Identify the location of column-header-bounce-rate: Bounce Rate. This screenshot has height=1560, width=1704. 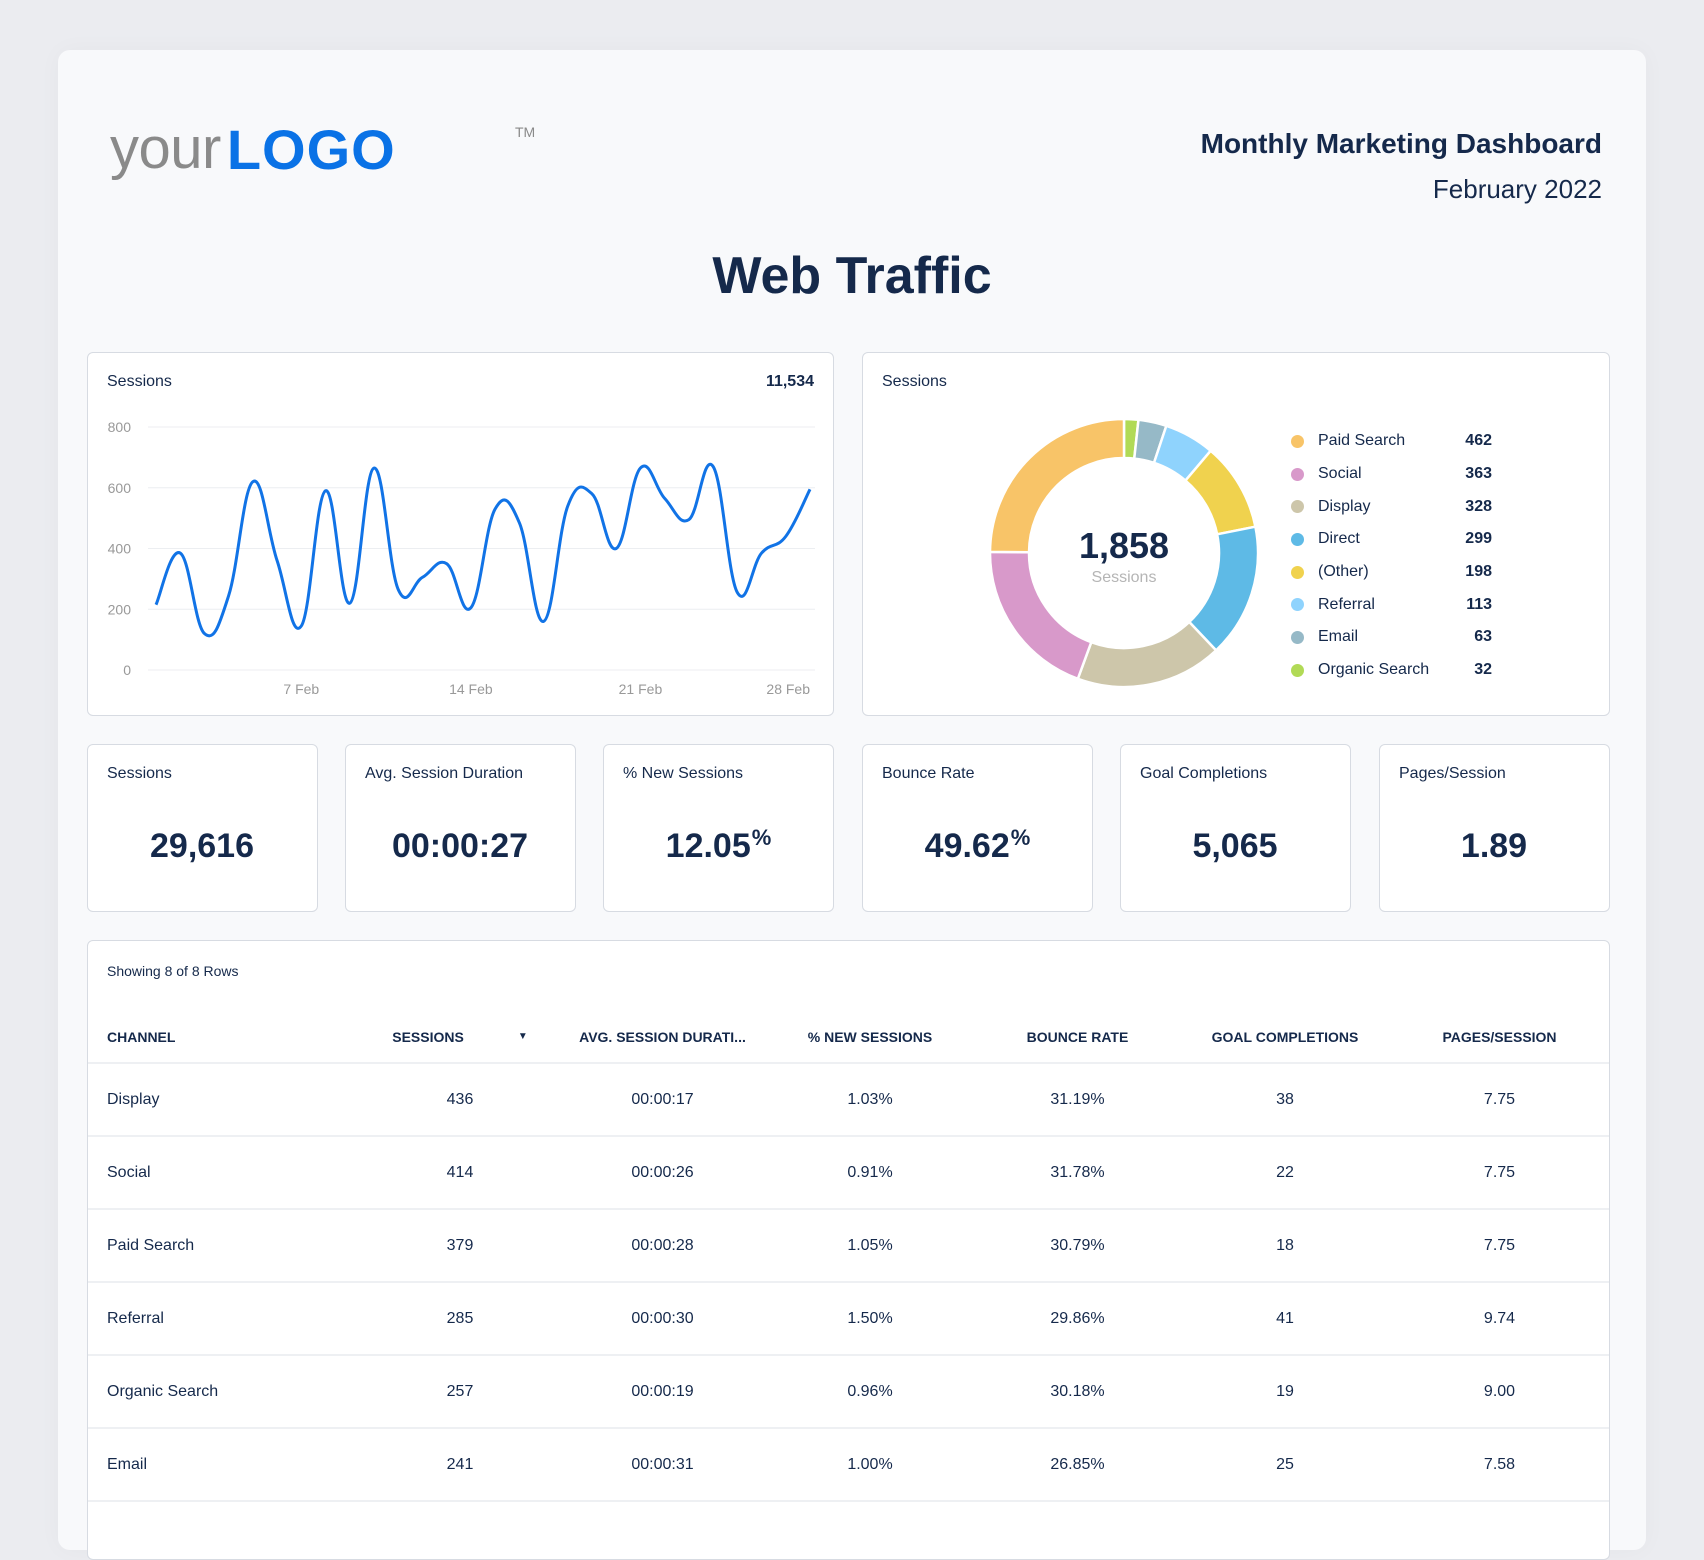
(1077, 1037).